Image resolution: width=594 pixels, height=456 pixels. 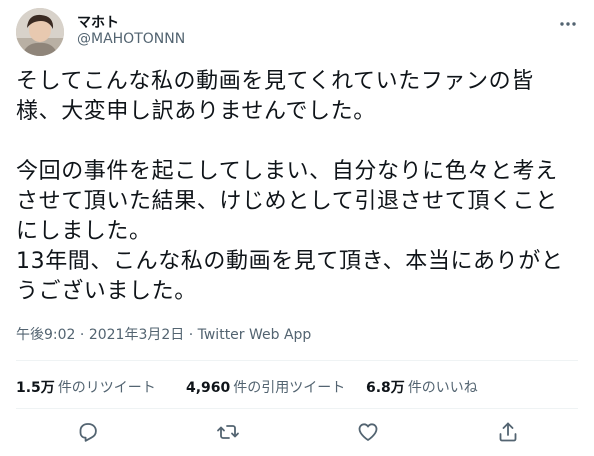 I want to click on tweet-source: Twitter Web App, so click(x=255, y=335).